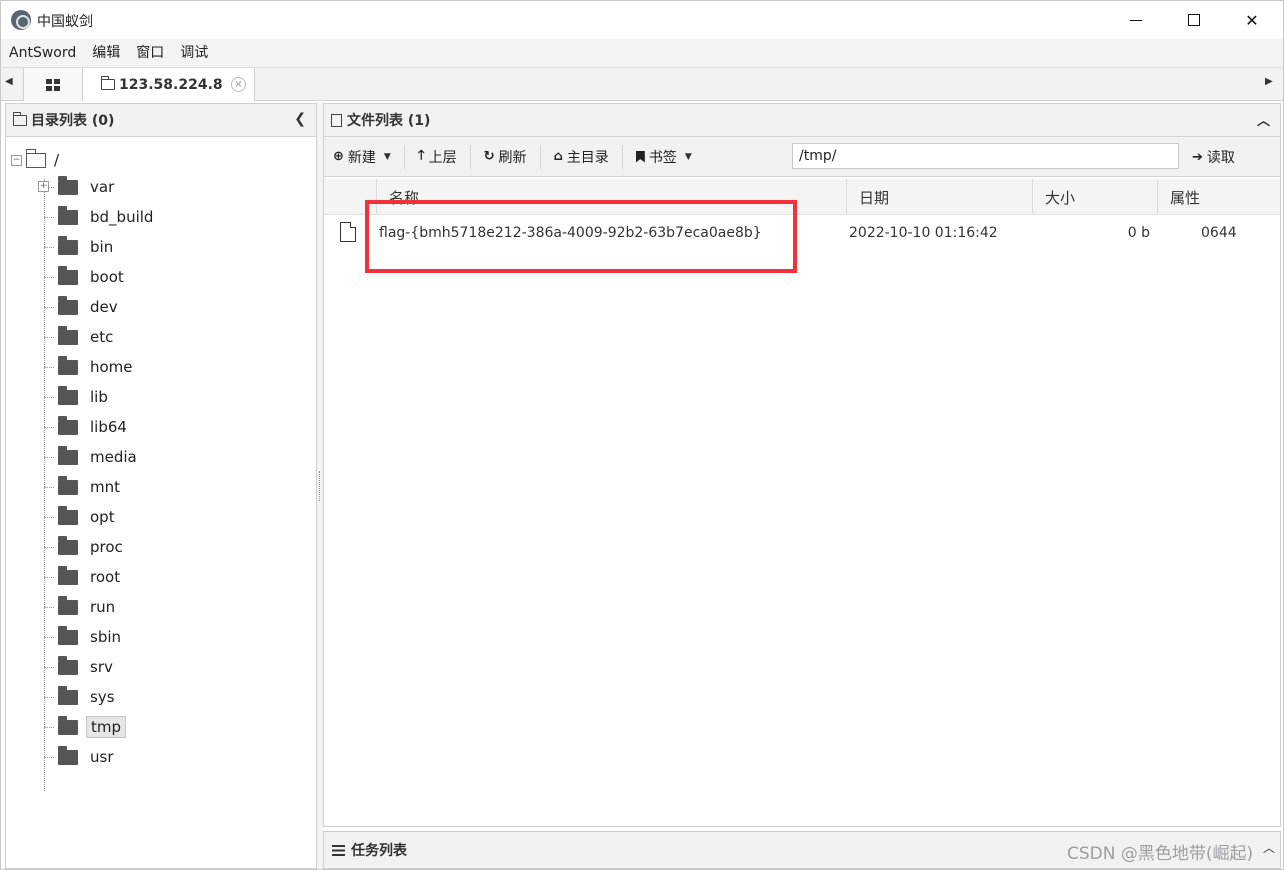 This screenshot has height=870, width=1284. I want to click on refresh-button: ↻ 刷新, so click(505, 157).